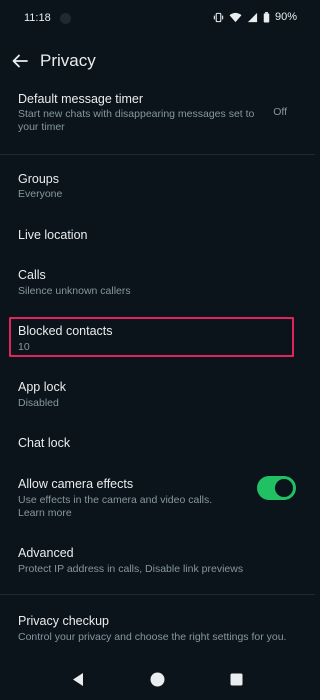 The image size is (320, 700). I want to click on battery-icon, so click(266, 17).